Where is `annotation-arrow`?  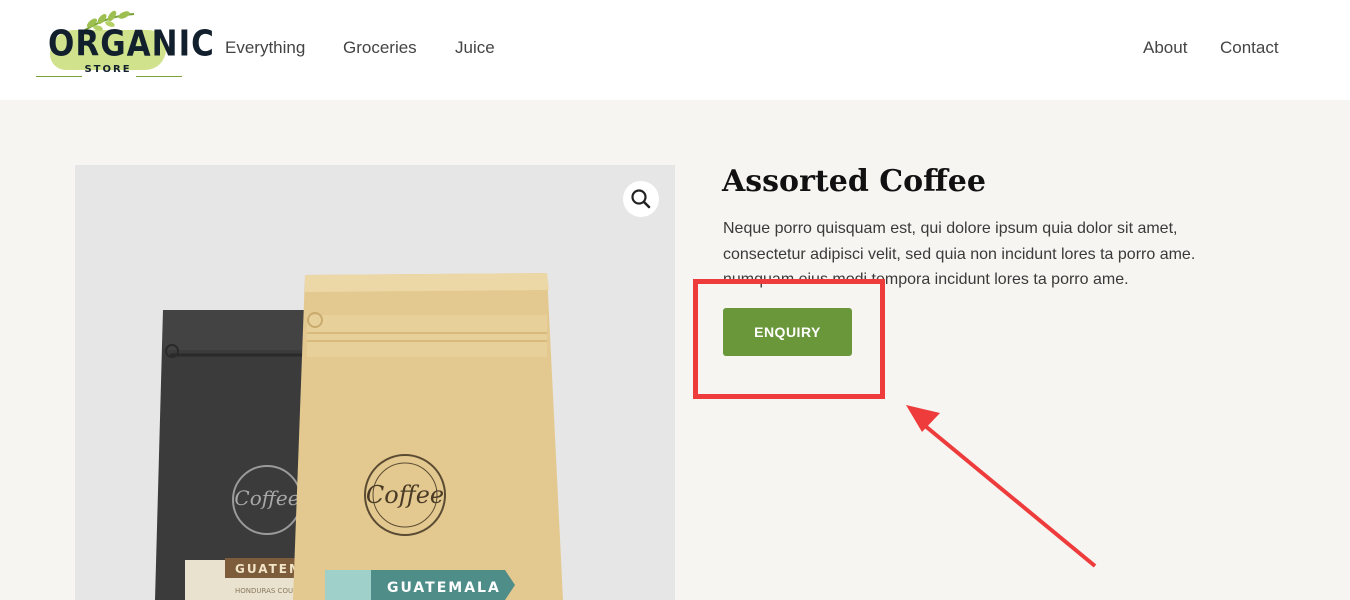
annotation-arrow is located at coordinates (1001, 486).